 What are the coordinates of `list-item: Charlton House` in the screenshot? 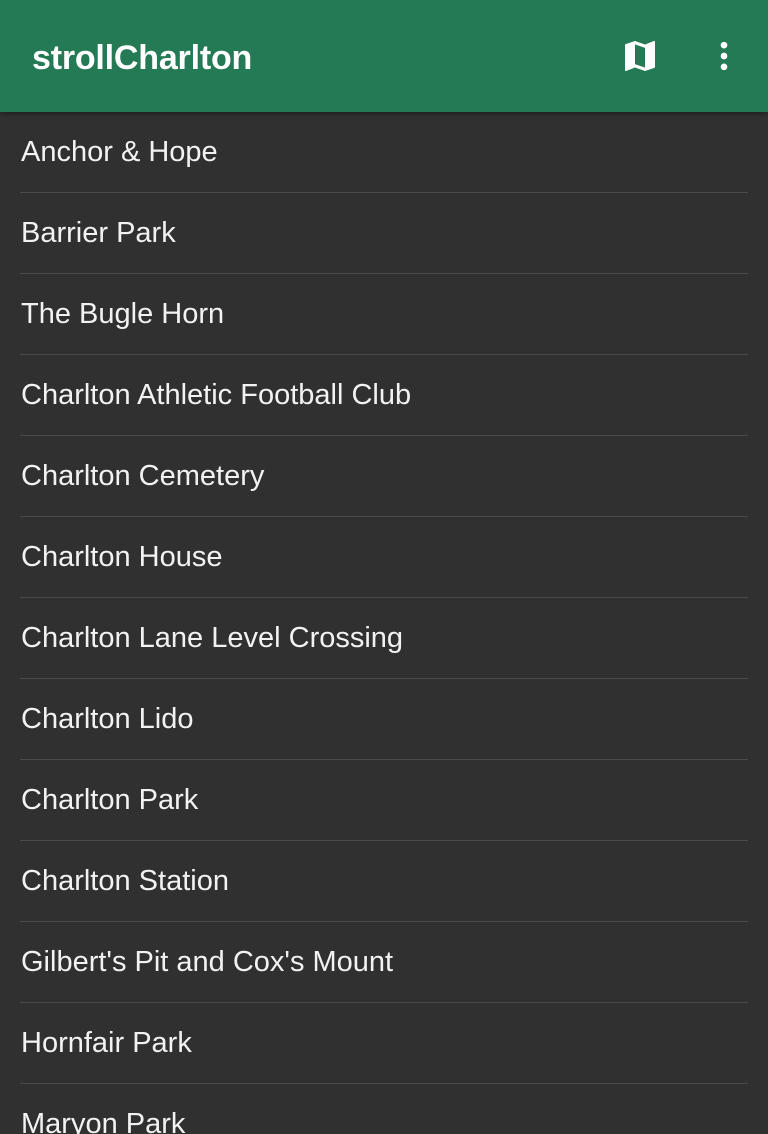 It's located at (384, 557).